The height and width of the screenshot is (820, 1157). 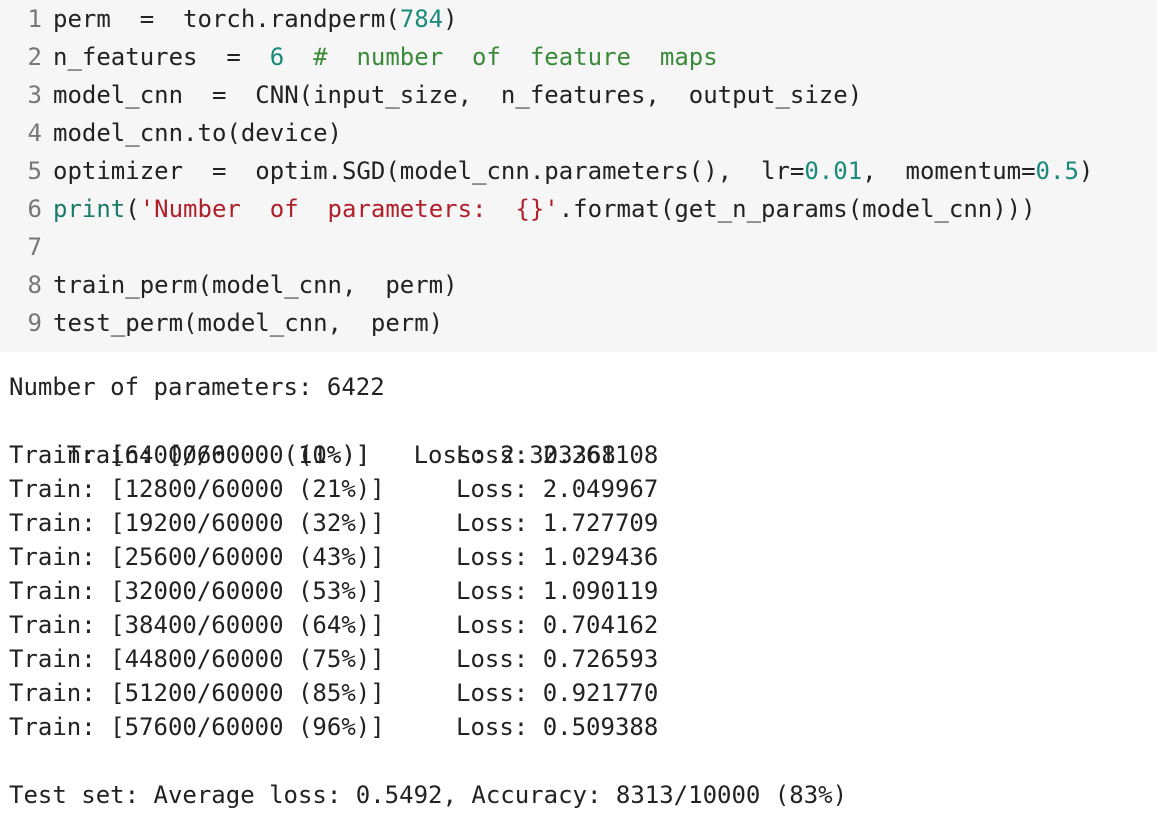 I want to click on code-token: test_perm(model_cnn, perm), so click(x=248, y=323).